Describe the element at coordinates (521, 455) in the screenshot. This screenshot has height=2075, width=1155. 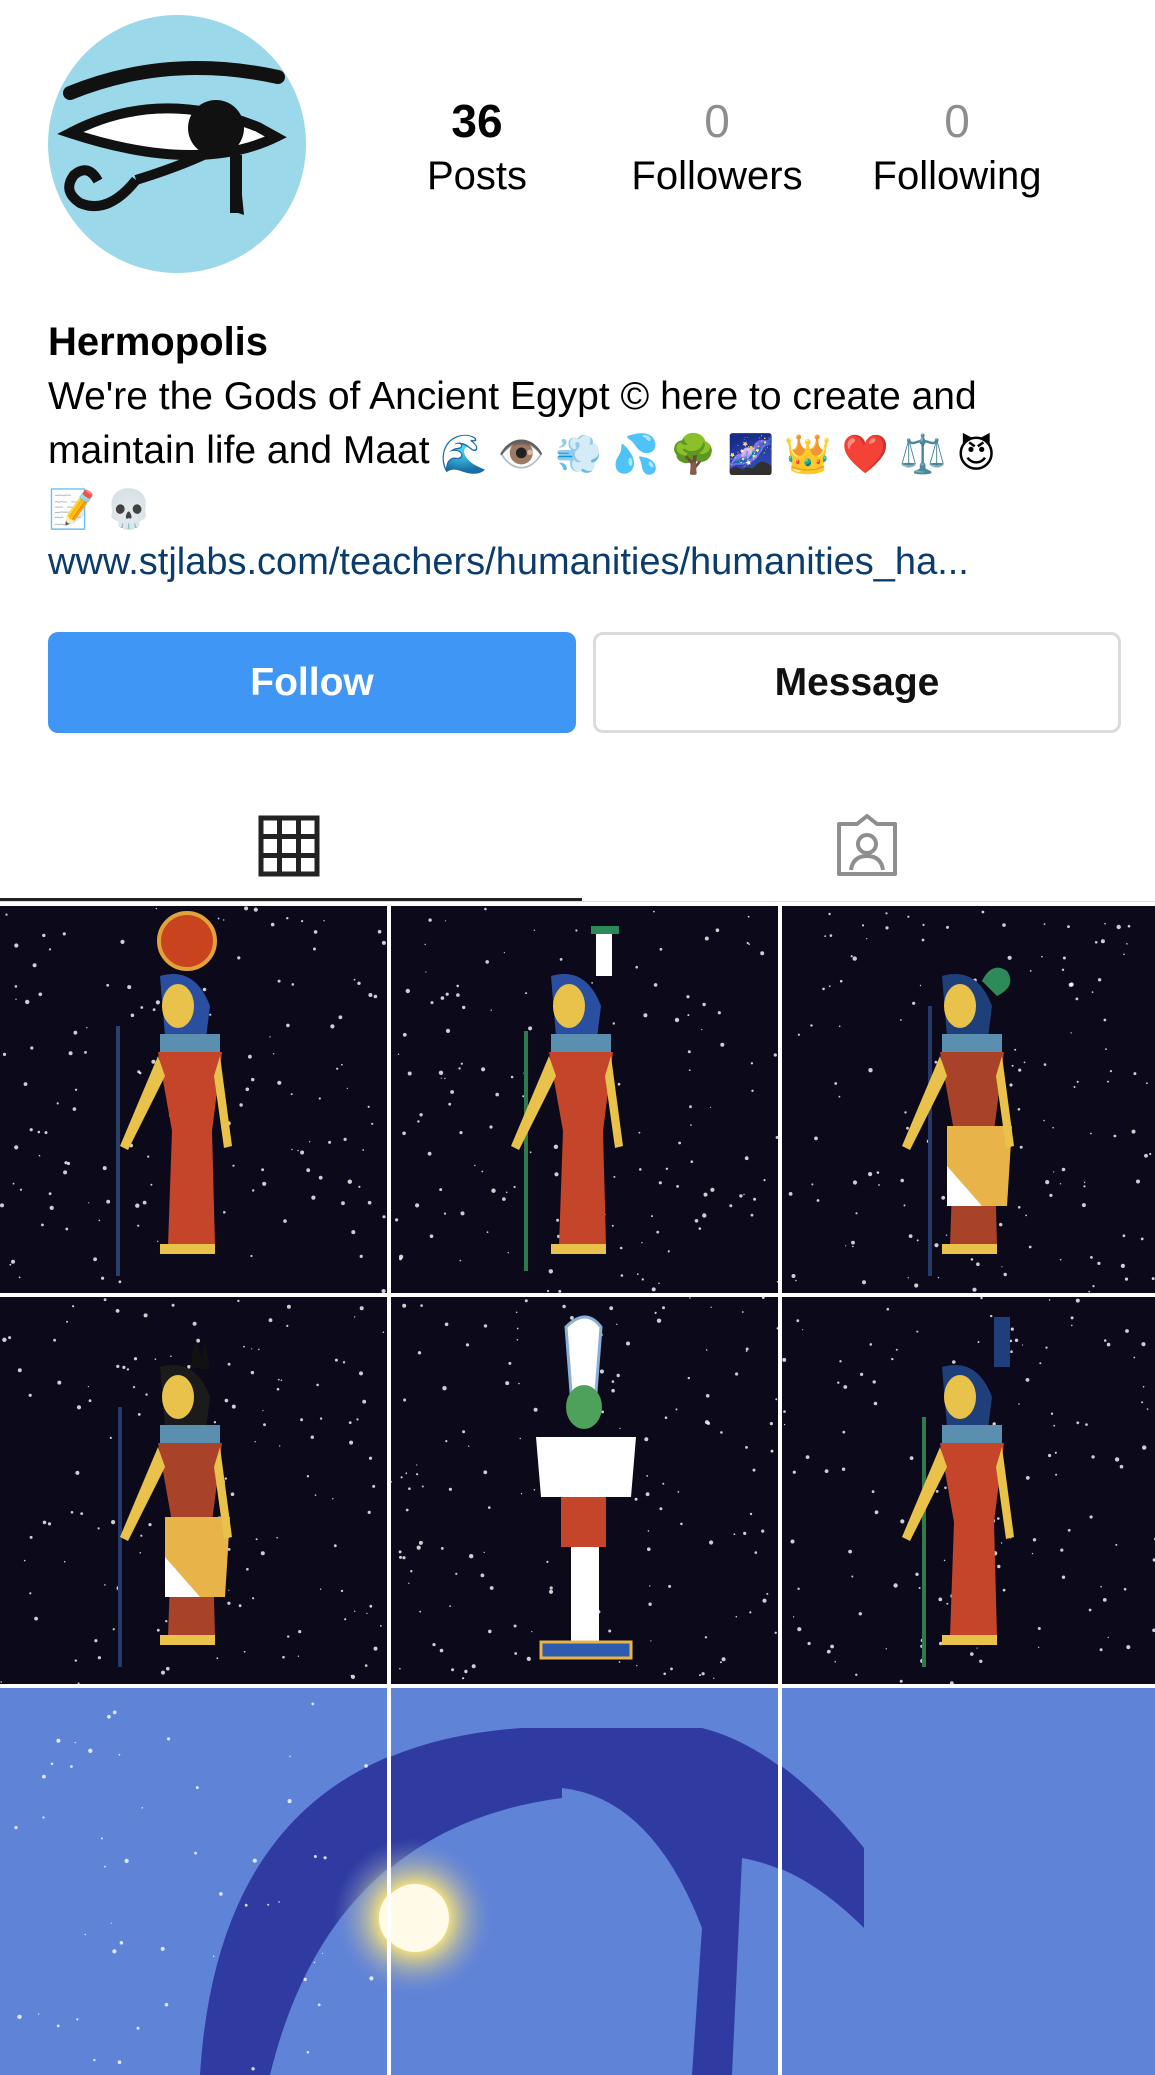
I see `bio-emoji: 👁️` at that location.